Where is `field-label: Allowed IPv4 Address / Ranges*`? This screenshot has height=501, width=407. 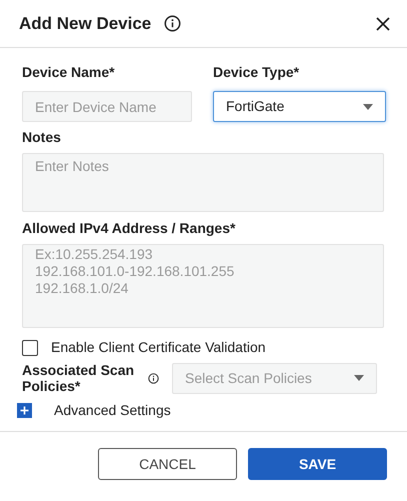 field-label: Allowed IPv4 Address / Ranges* is located at coordinates (129, 228).